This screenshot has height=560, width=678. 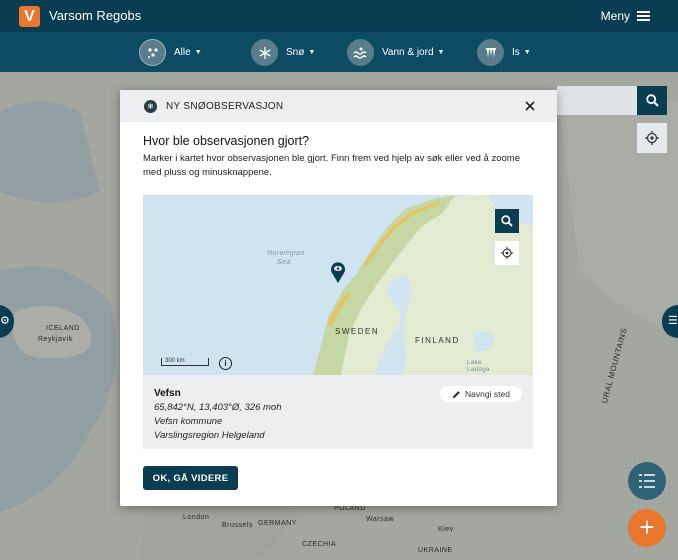 I want to click on plus-icon: +, so click(x=647, y=527).